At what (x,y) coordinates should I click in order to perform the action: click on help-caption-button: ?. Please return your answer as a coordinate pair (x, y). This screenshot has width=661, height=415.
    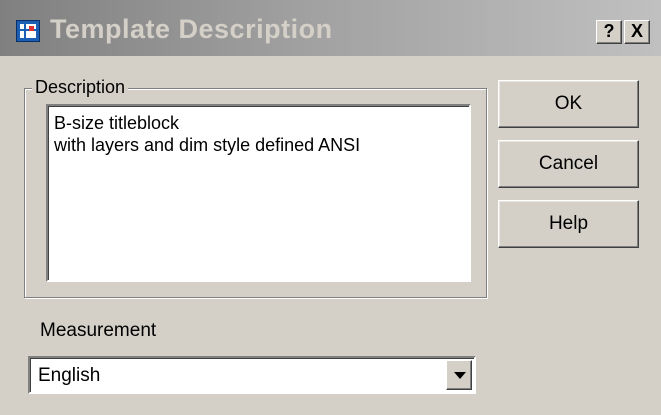
    Looking at the image, I should click on (609, 32).